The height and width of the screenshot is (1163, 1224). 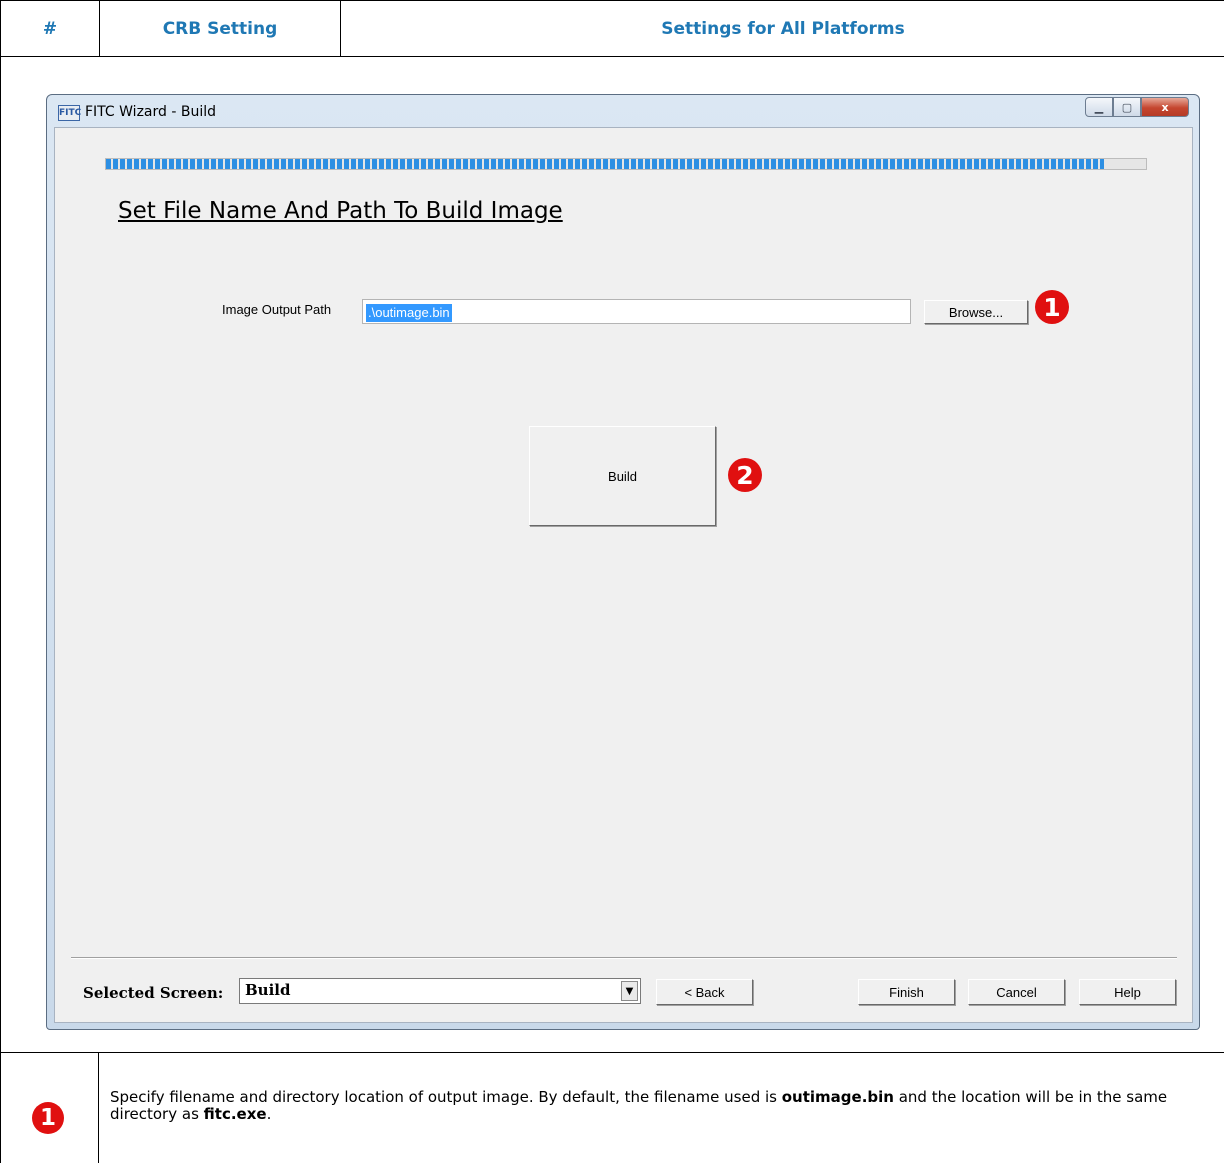 I want to click on table-border-left-lower, so click(x=0, y=1108).